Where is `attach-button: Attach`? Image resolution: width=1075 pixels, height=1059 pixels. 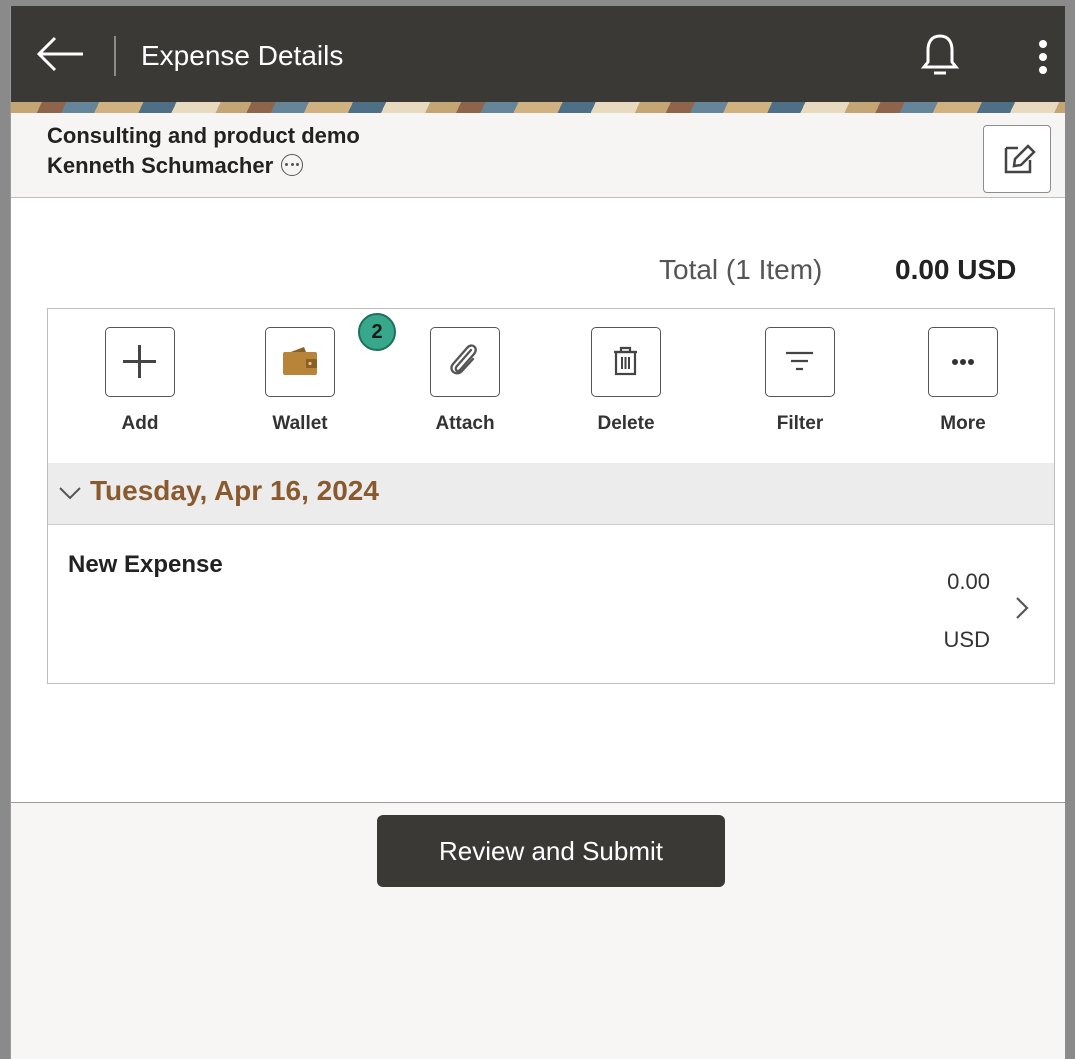 attach-button: Attach is located at coordinates (465, 387).